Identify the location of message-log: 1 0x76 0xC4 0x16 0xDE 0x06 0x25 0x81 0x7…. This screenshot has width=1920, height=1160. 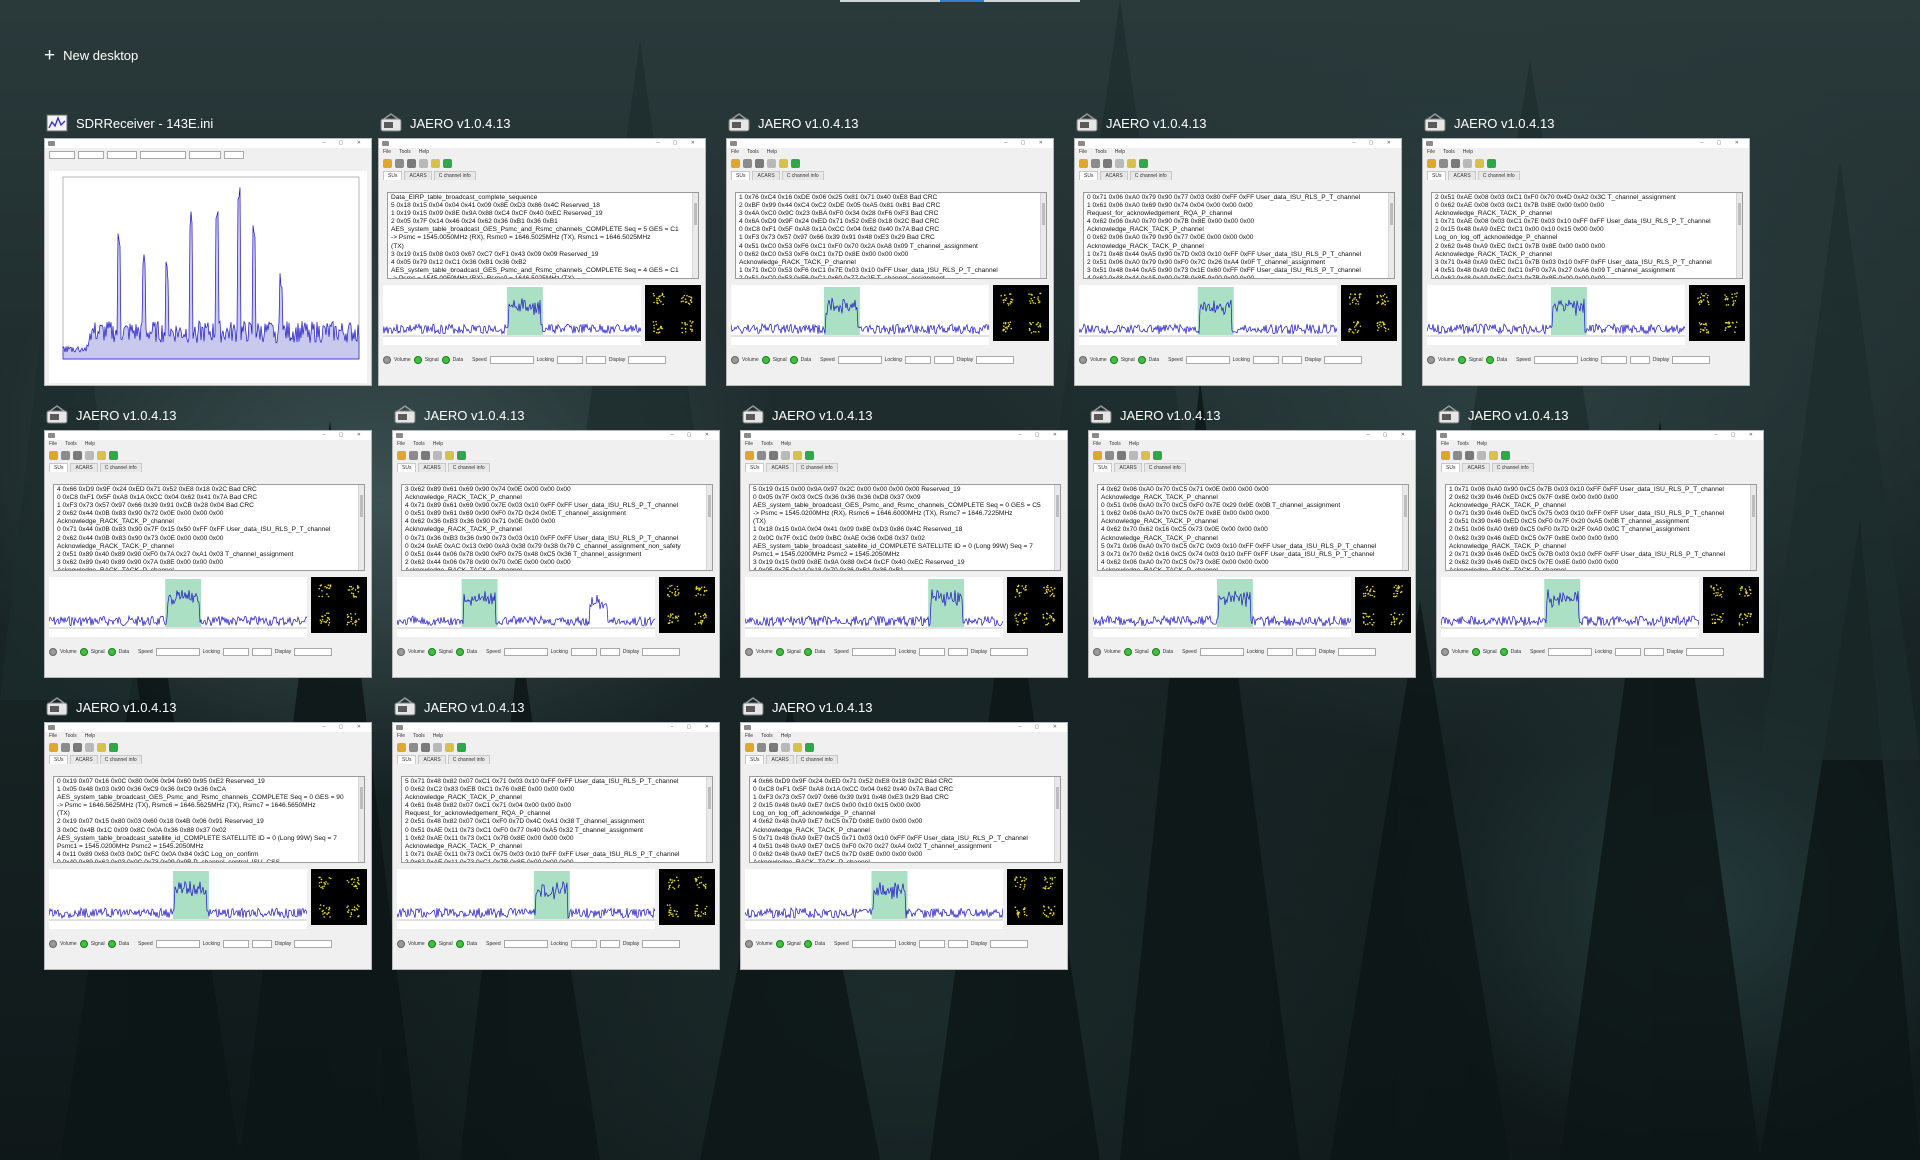
(891, 235).